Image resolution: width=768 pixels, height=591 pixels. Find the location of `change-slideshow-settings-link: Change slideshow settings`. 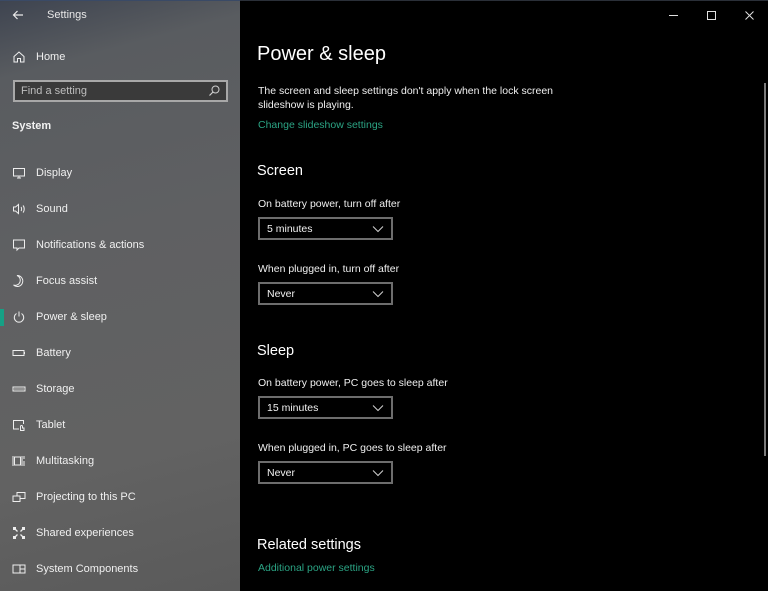

change-slideshow-settings-link: Change slideshow settings is located at coordinates (320, 125).